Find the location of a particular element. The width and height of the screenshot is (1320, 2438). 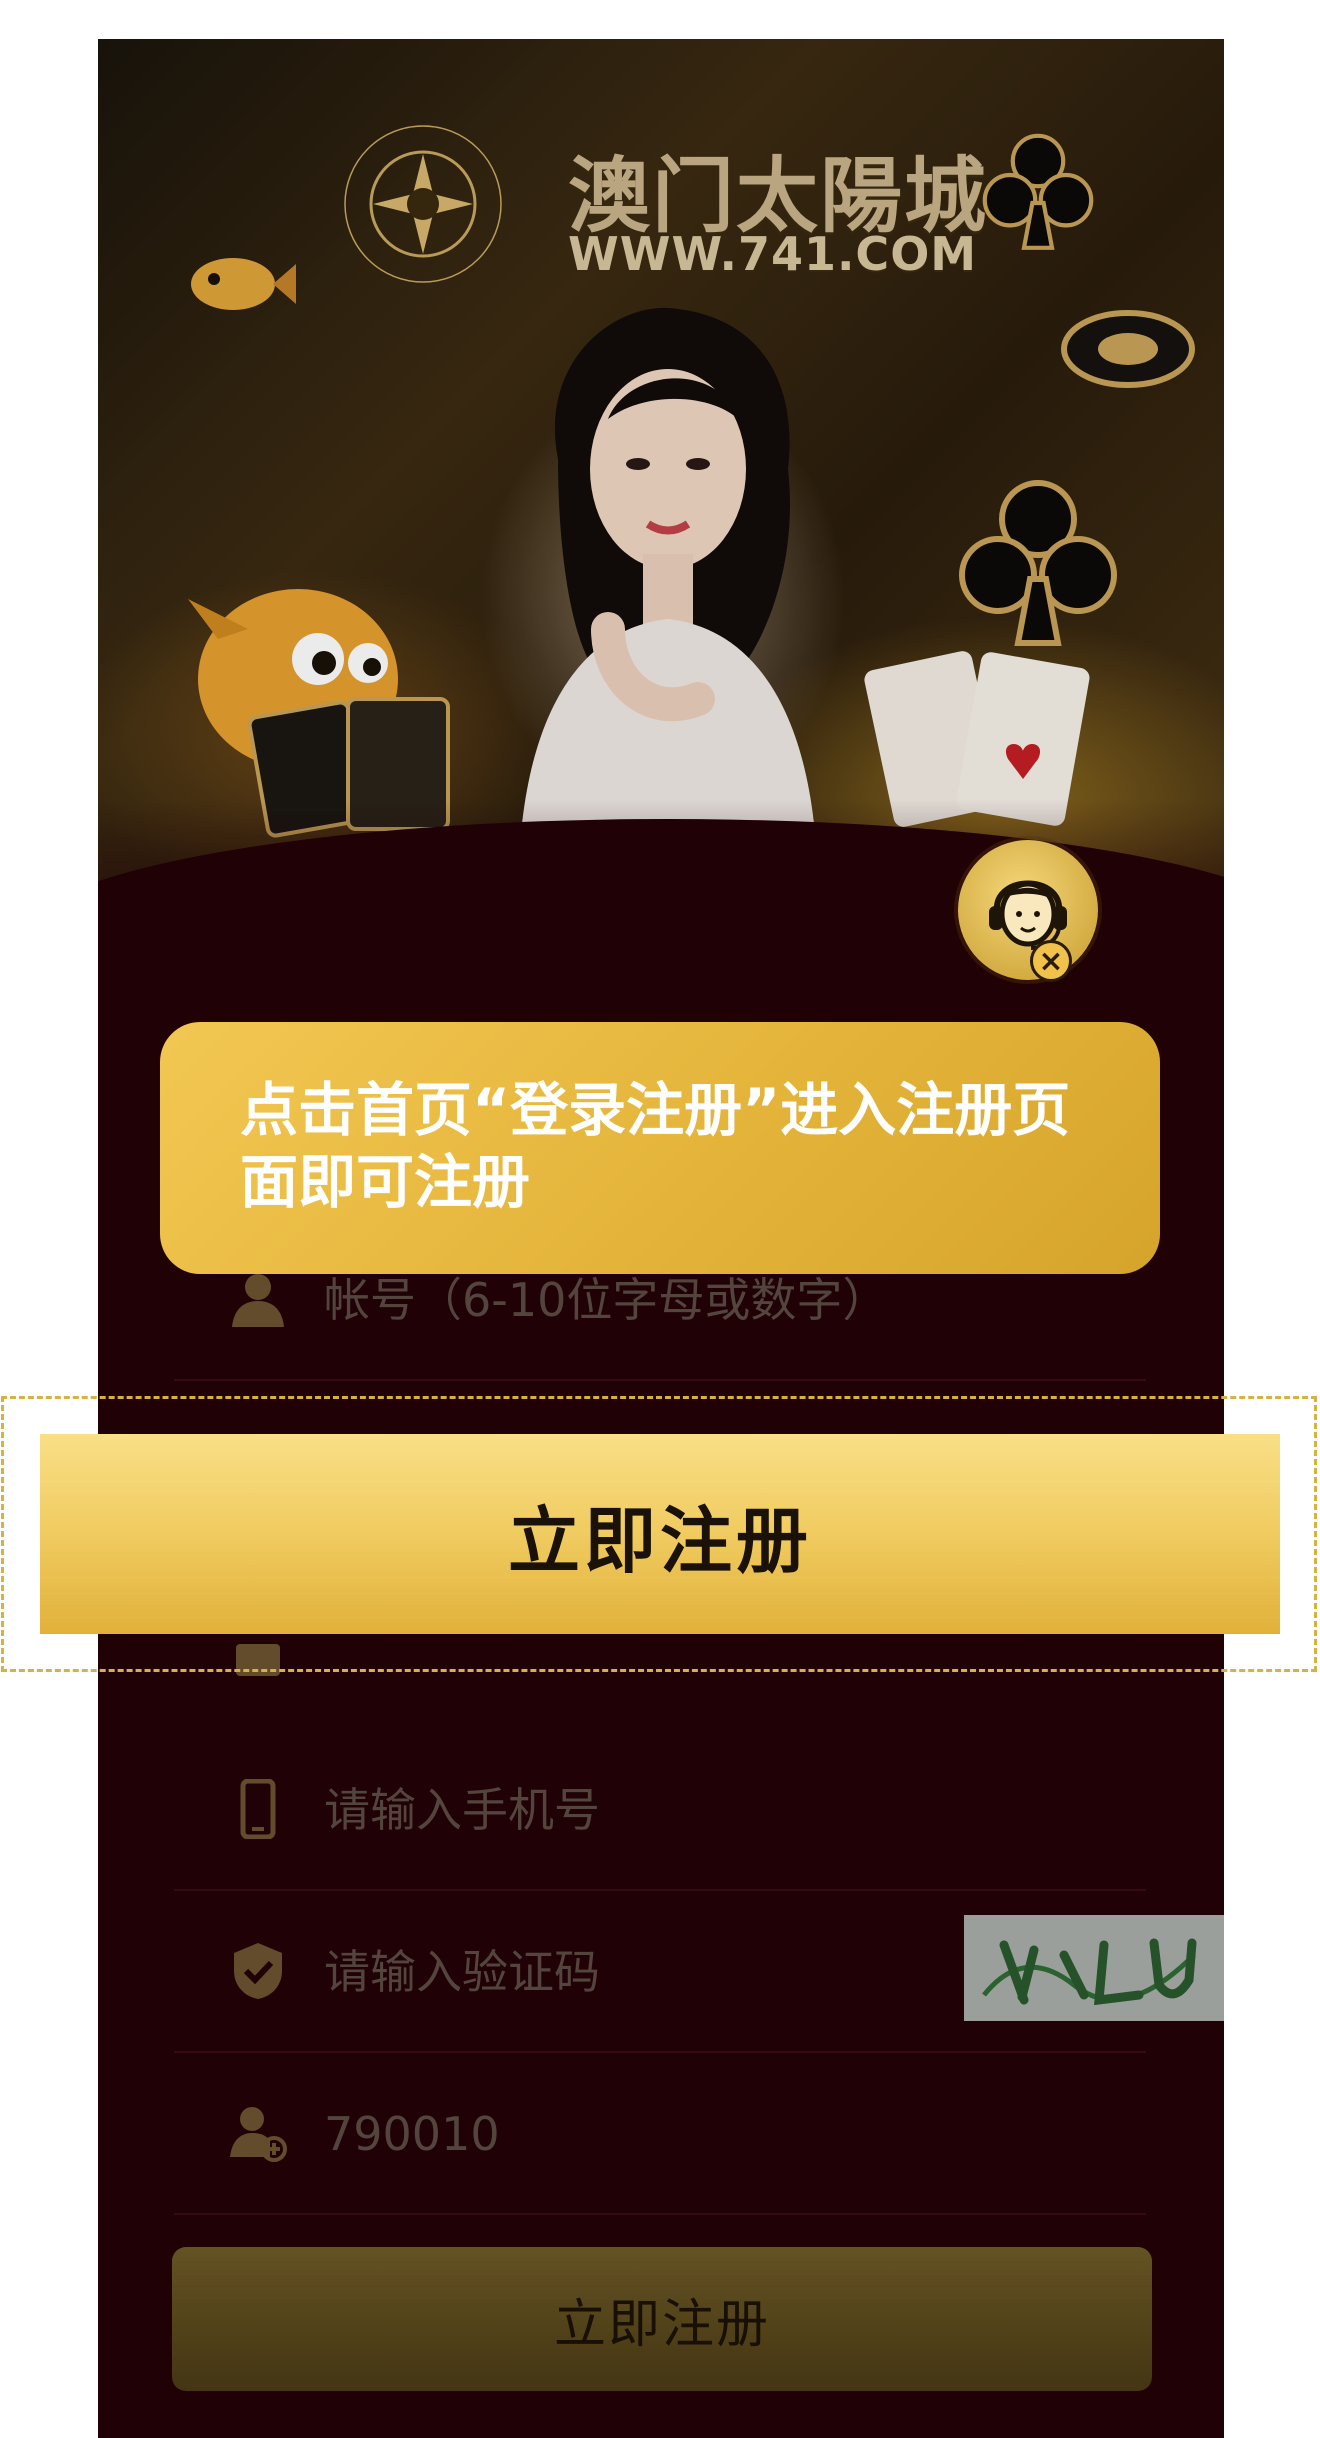

tour-register-button: 立即注册 is located at coordinates (660, 1534).